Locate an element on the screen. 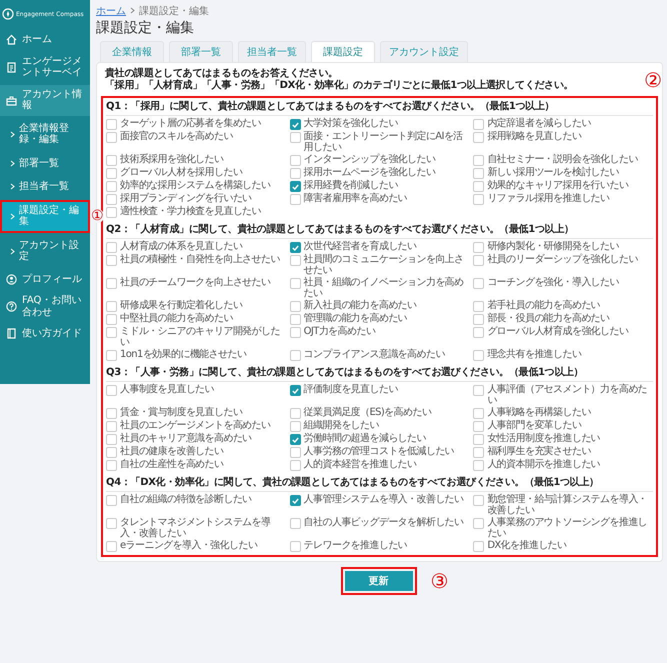 This screenshot has height=663, width=667. breadcrumb-link: ホーム is located at coordinates (111, 11).